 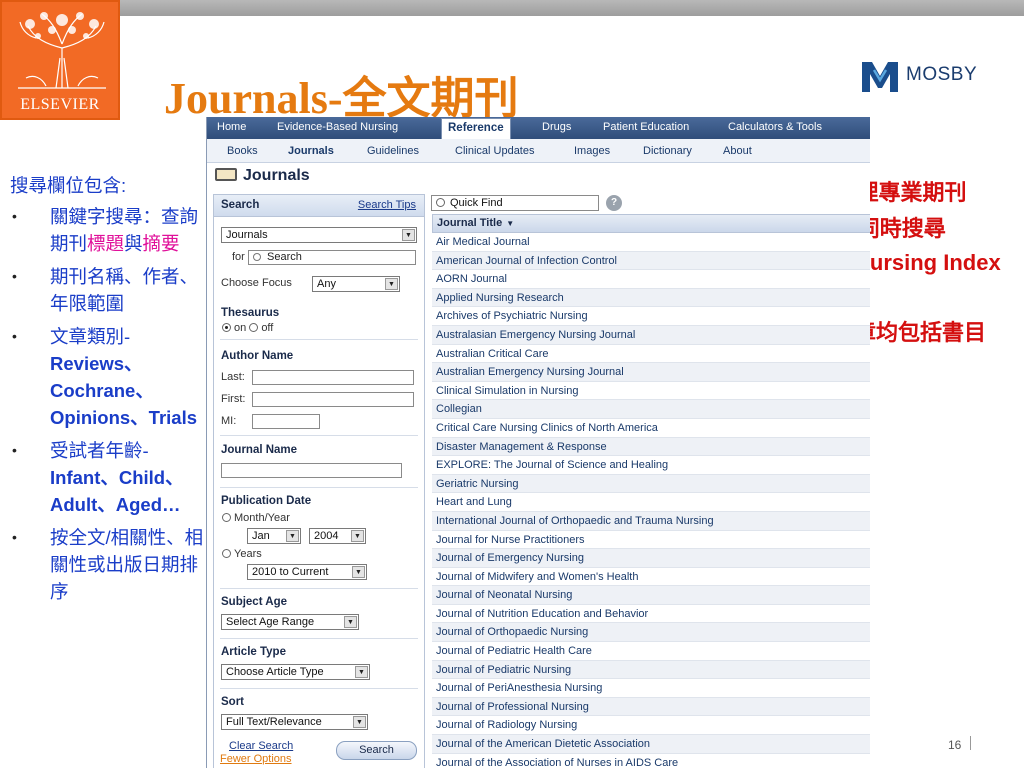 I want to click on for-label: for, so click(x=238, y=257).